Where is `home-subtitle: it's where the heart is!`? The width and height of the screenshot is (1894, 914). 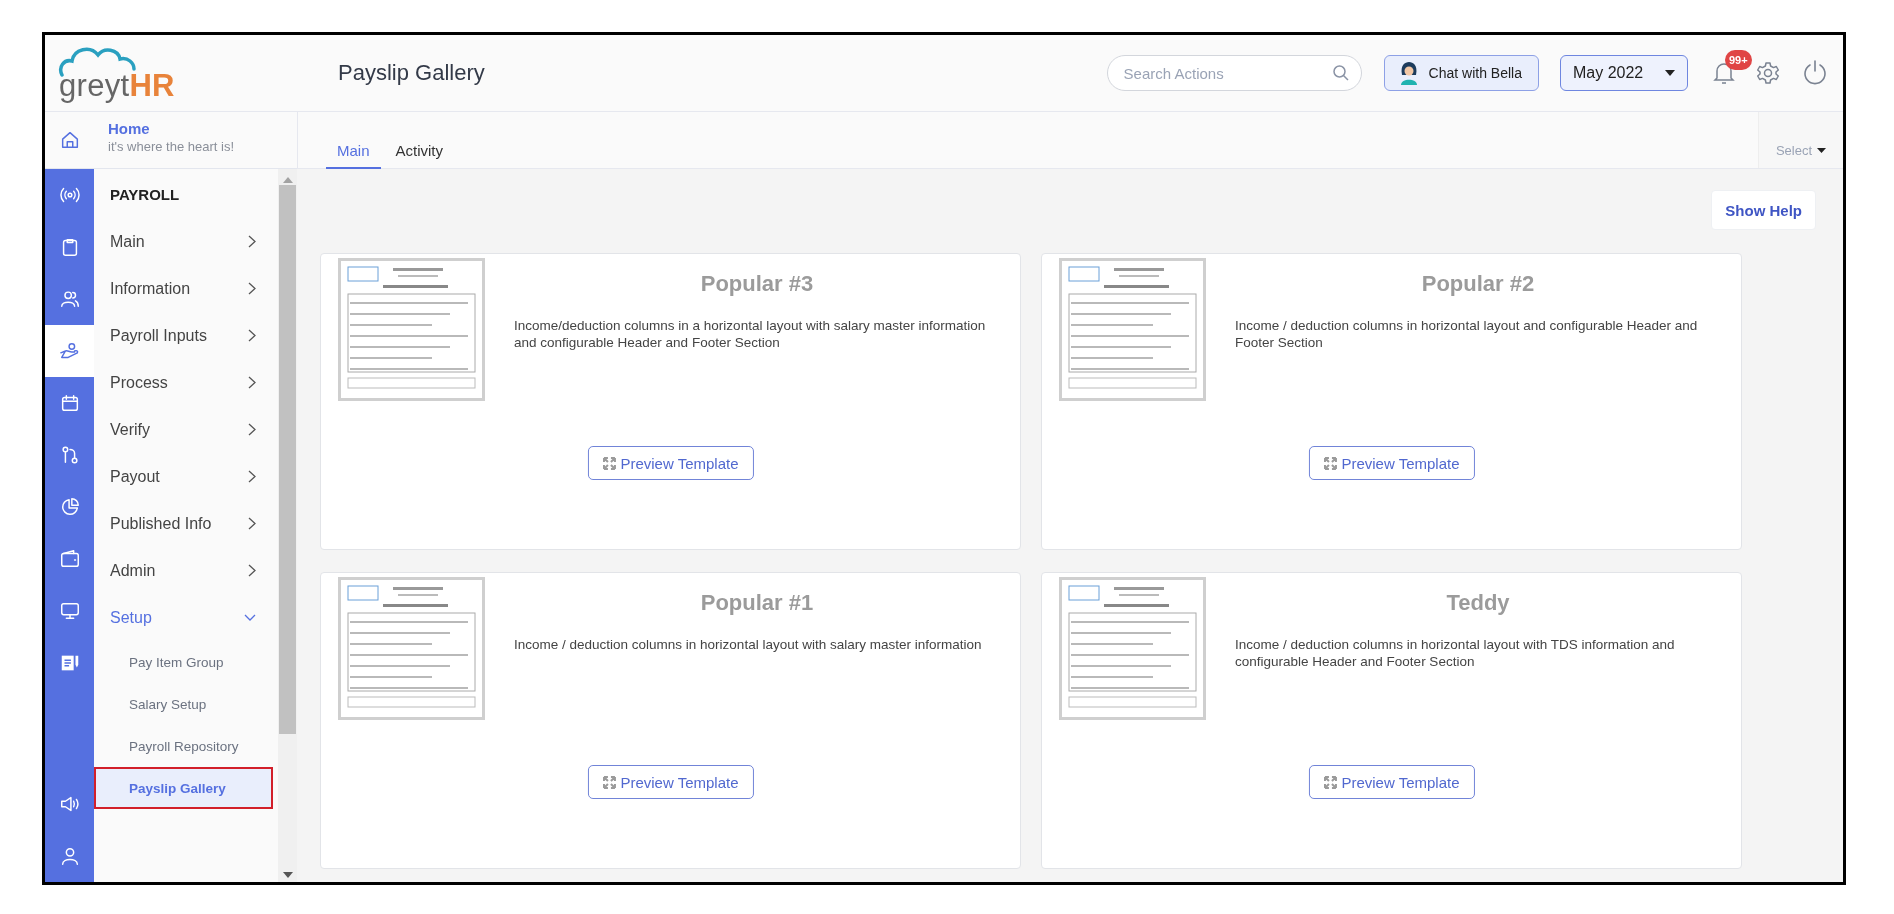 home-subtitle: it's where the heart is! is located at coordinates (171, 146).